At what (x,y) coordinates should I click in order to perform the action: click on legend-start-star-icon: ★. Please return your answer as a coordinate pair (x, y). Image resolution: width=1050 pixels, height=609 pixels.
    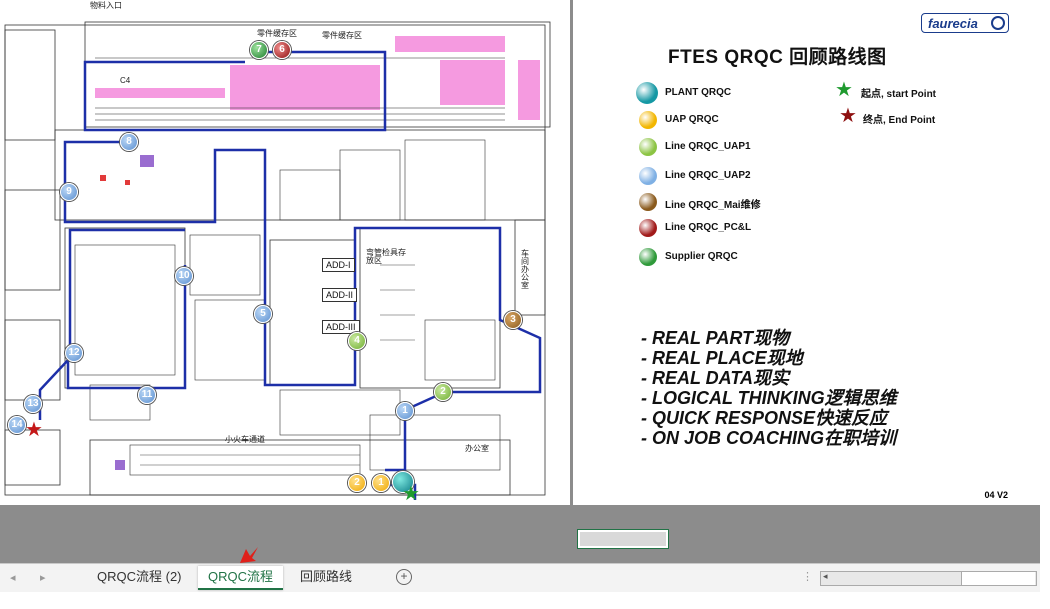
    Looking at the image, I should click on (844, 90).